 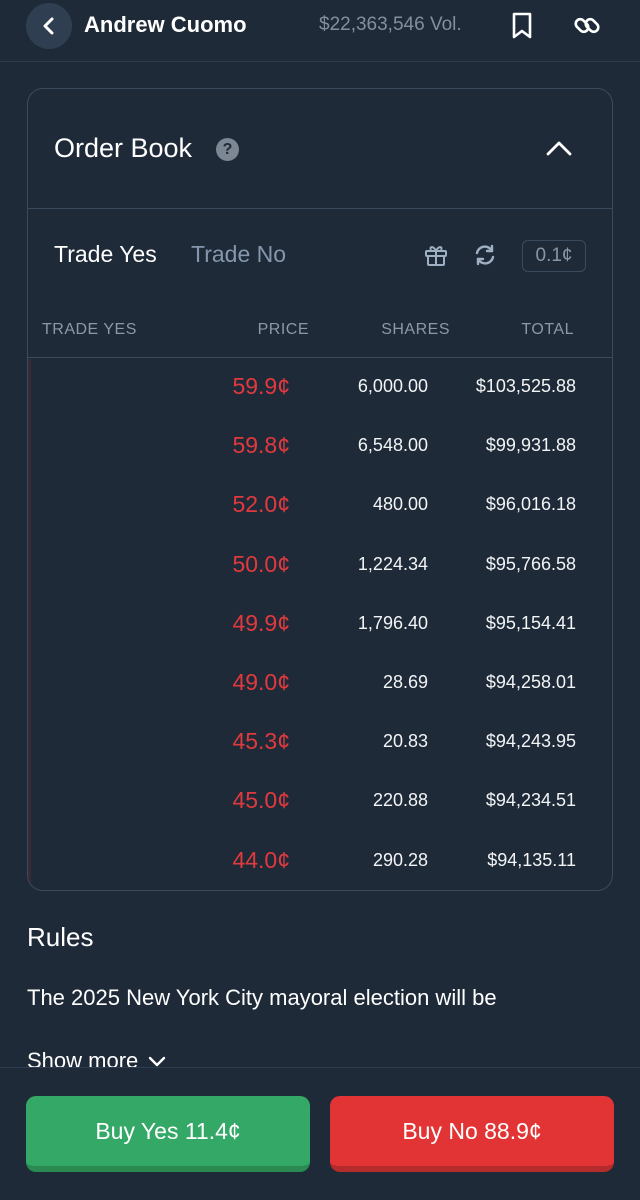 What do you see at coordinates (405, 681) in the screenshot?
I see `row-shares: 28.69` at bounding box center [405, 681].